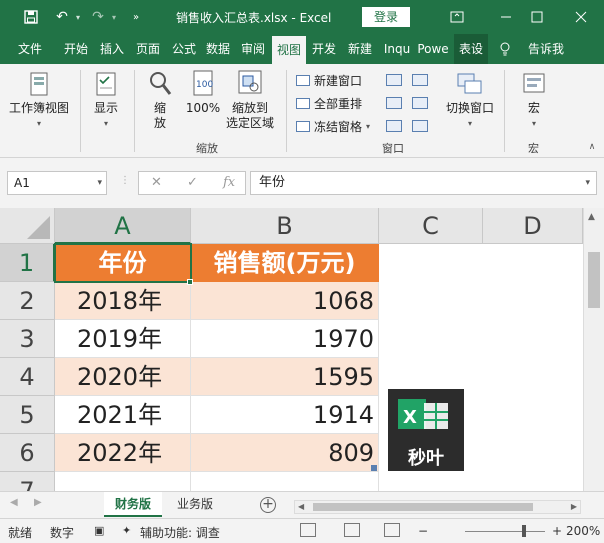  I want to click on zoom-slider, so click(505, 531).